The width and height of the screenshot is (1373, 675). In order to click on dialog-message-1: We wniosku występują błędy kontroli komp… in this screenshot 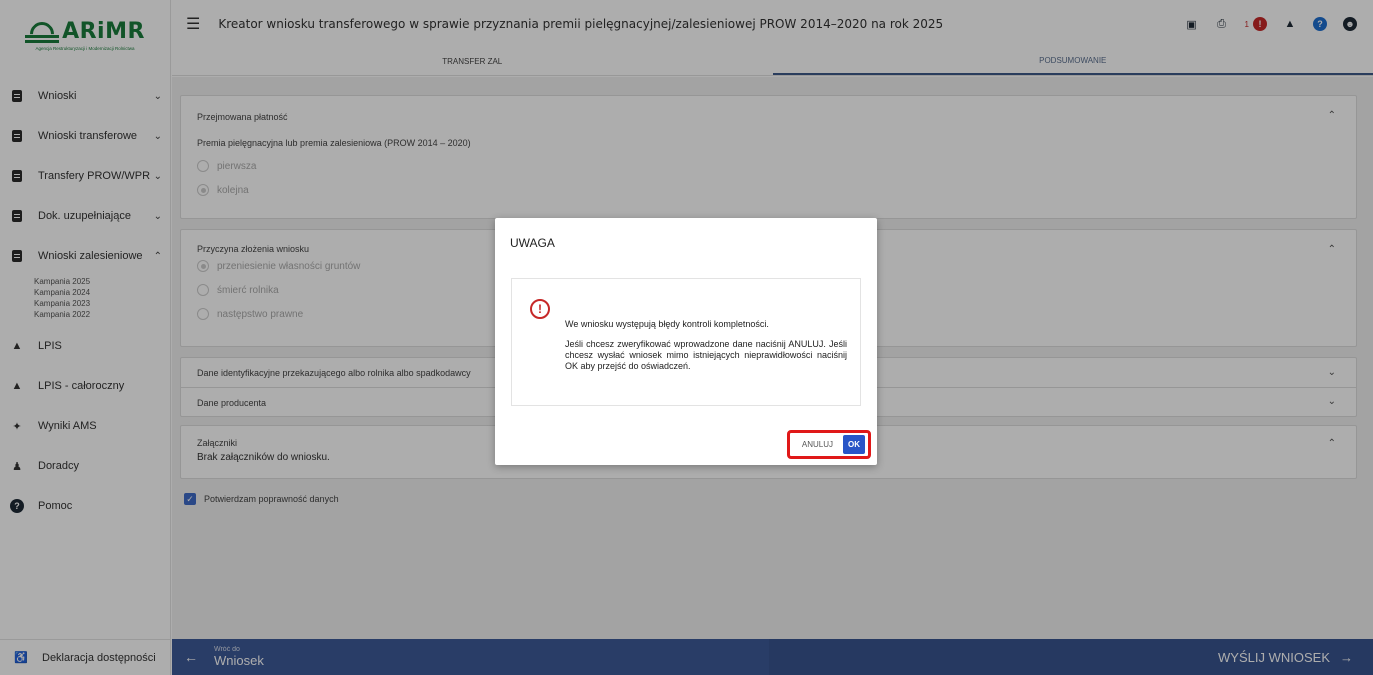, I will do `click(667, 324)`.